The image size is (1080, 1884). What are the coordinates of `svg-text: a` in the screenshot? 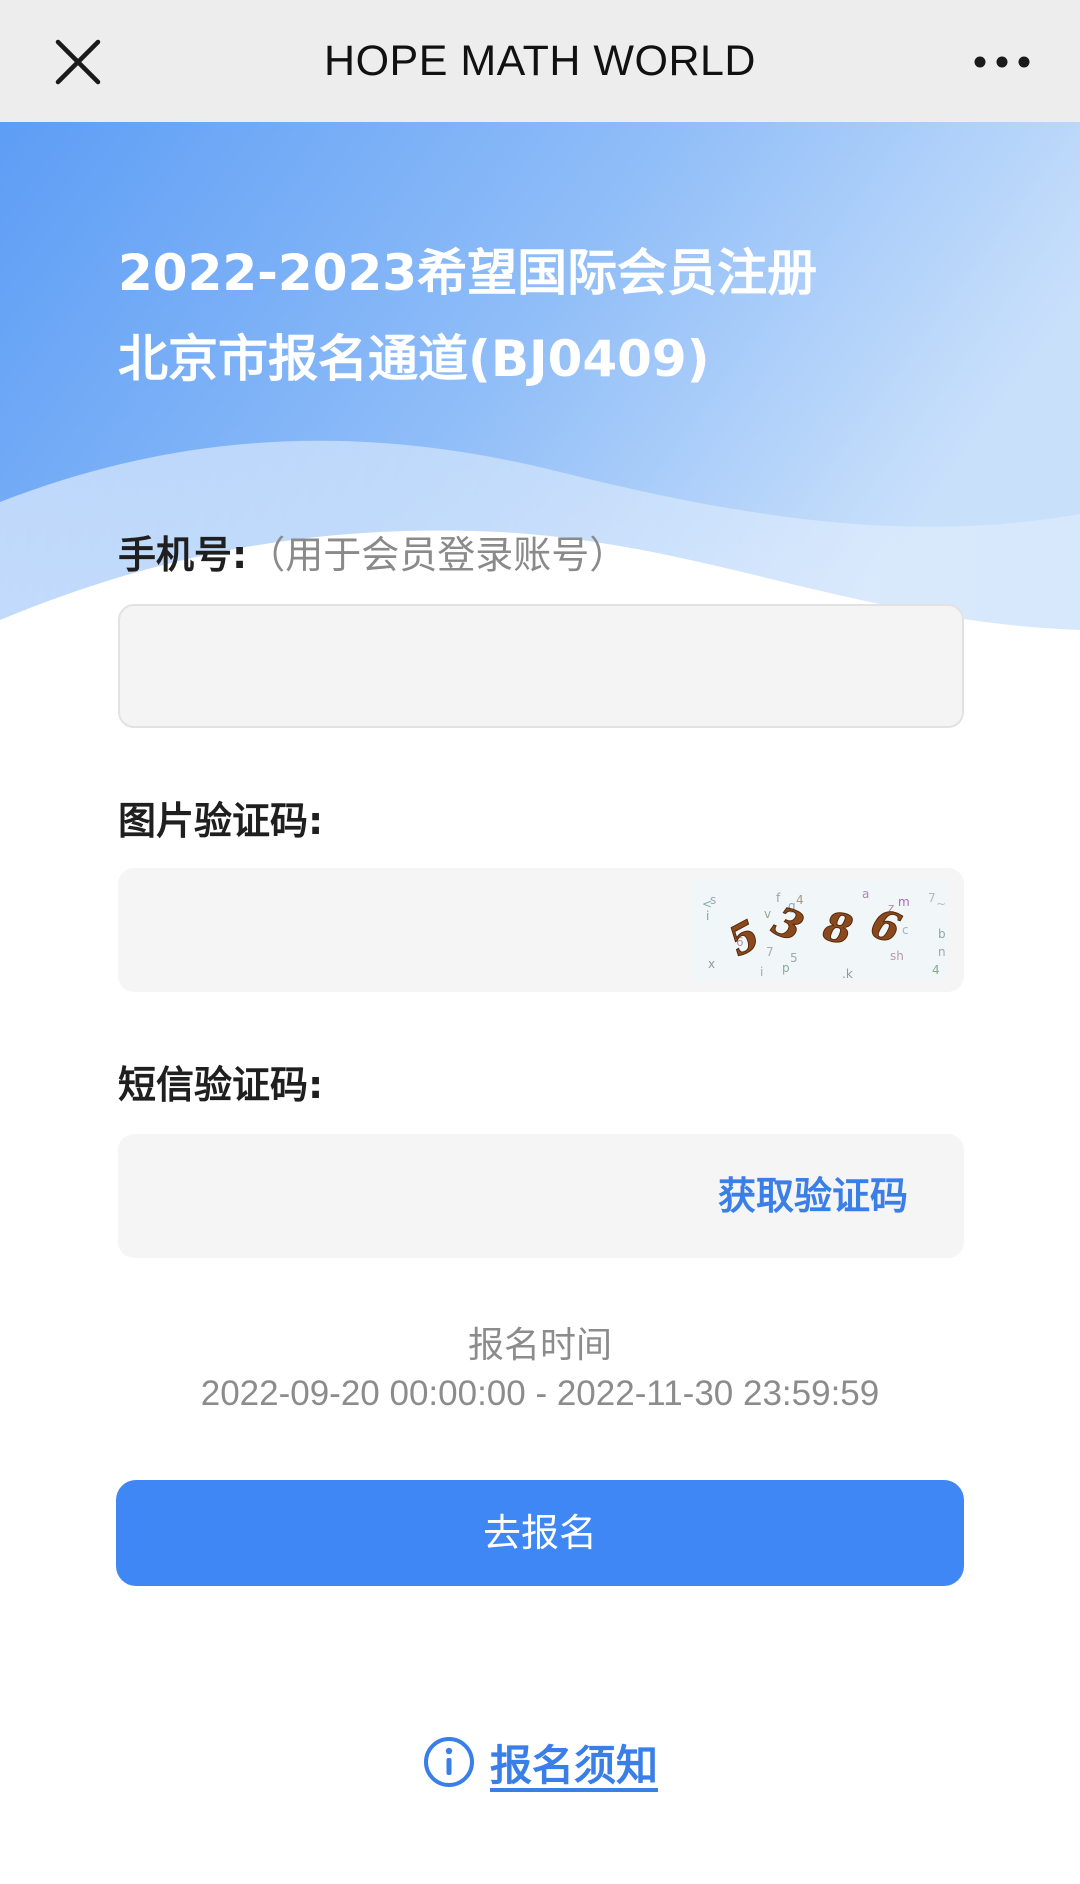 It's located at (865, 894).